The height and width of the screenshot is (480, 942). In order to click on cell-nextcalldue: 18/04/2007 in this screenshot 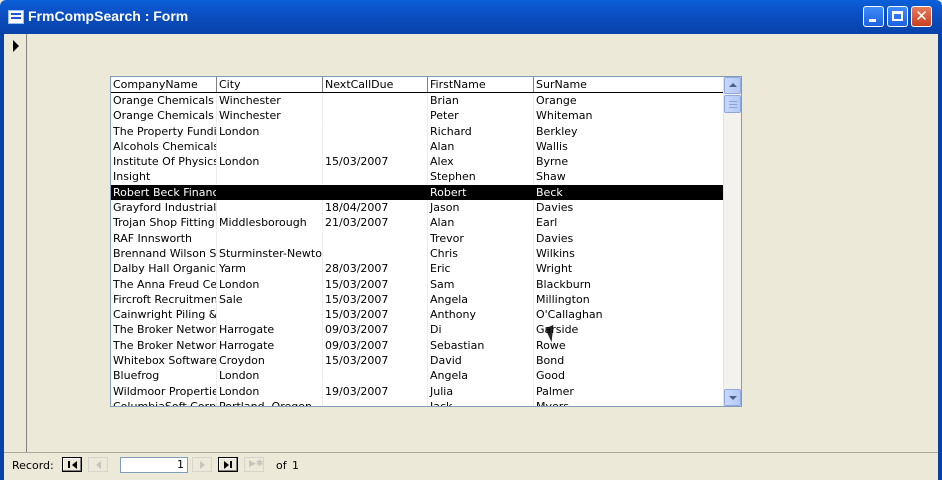, I will do `click(375, 208)`.